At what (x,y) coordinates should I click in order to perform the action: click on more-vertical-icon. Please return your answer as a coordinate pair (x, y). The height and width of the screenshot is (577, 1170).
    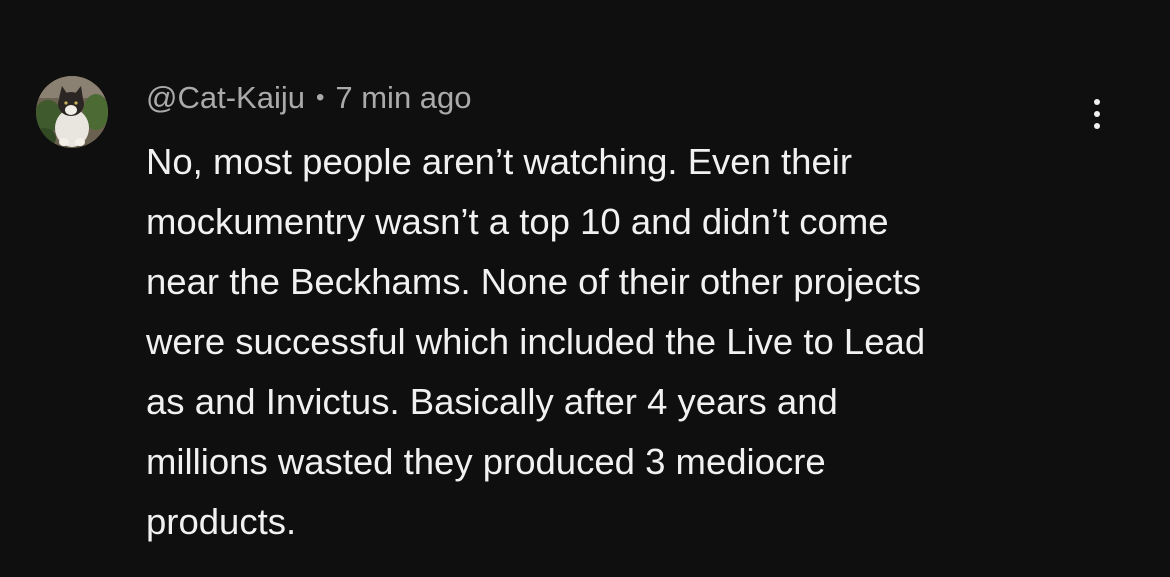
    Looking at the image, I should click on (1097, 102).